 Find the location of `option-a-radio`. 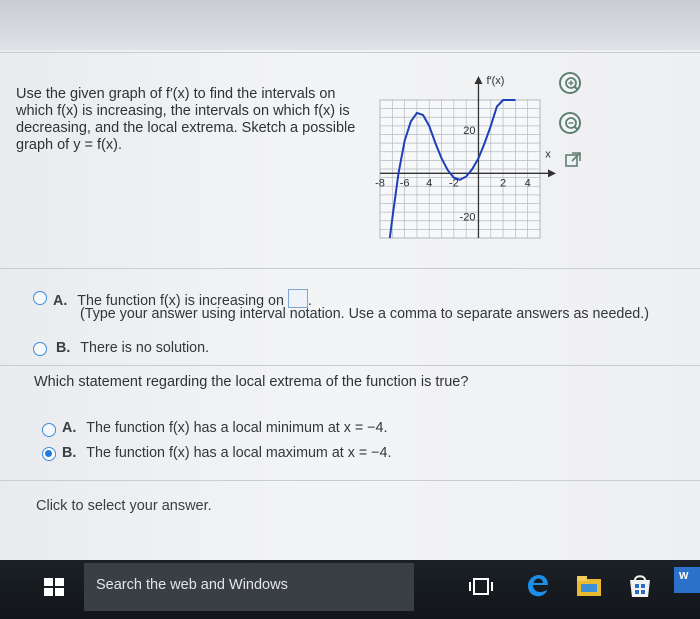

option-a-radio is located at coordinates (40, 298).